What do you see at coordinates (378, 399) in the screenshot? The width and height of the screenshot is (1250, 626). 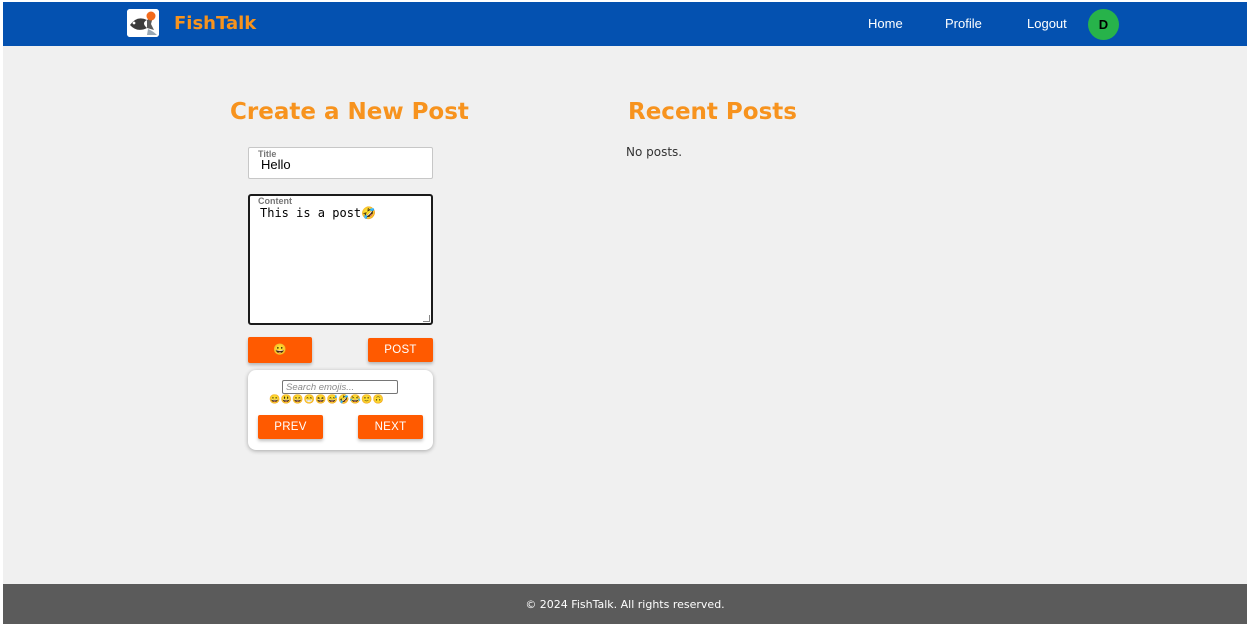 I see `emoji-option: 🙃` at bounding box center [378, 399].